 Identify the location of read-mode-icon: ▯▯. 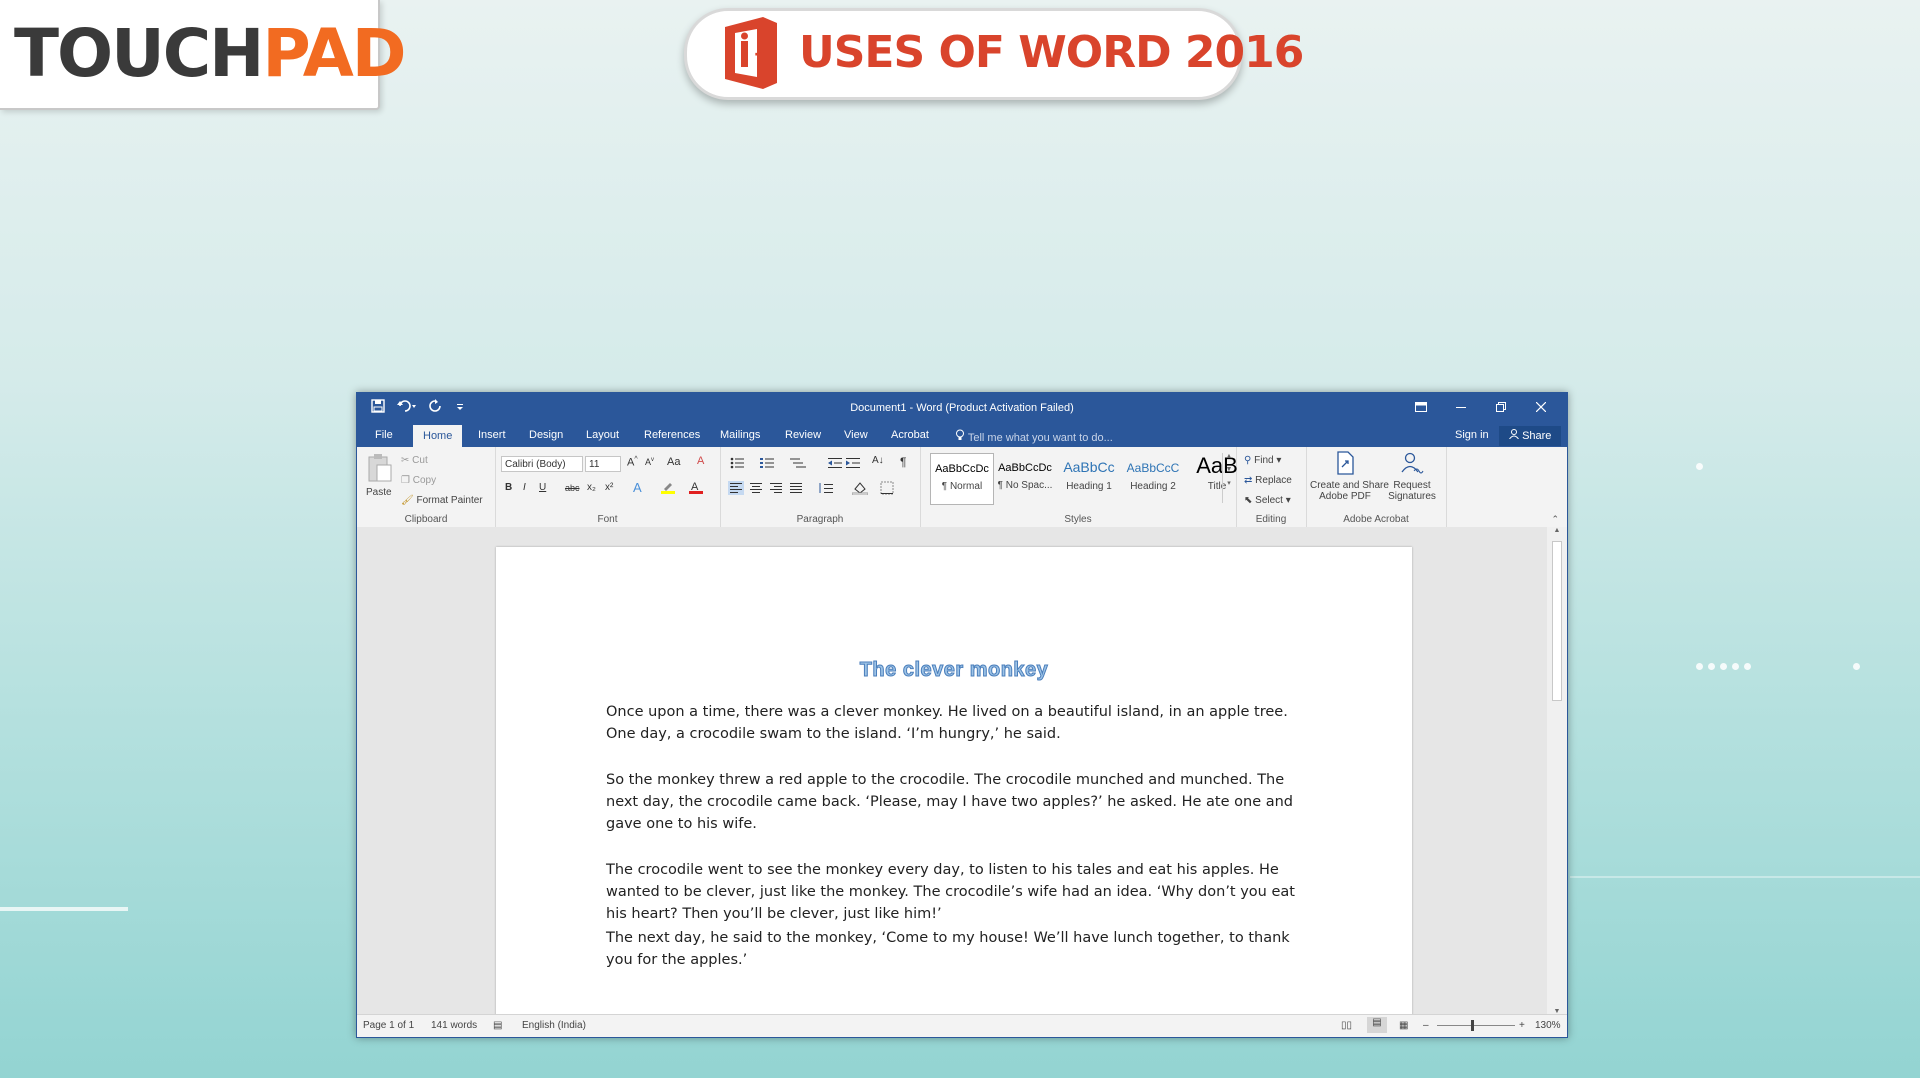
(1346, 1025).